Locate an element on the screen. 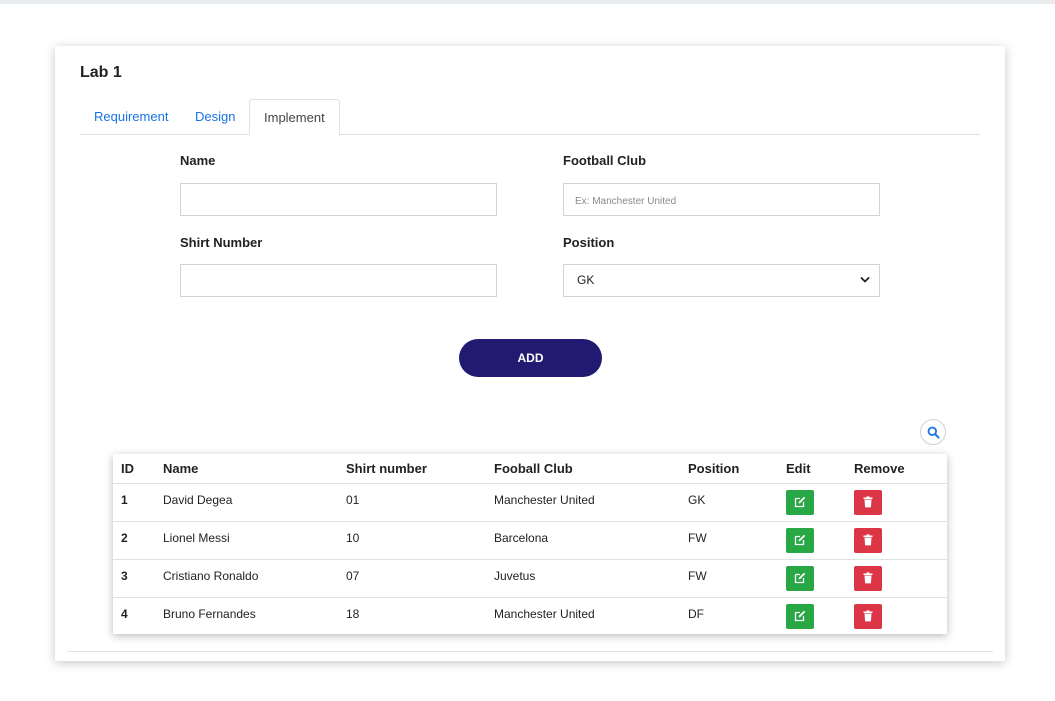  position-label: Position is located at coordinates (589, 242).